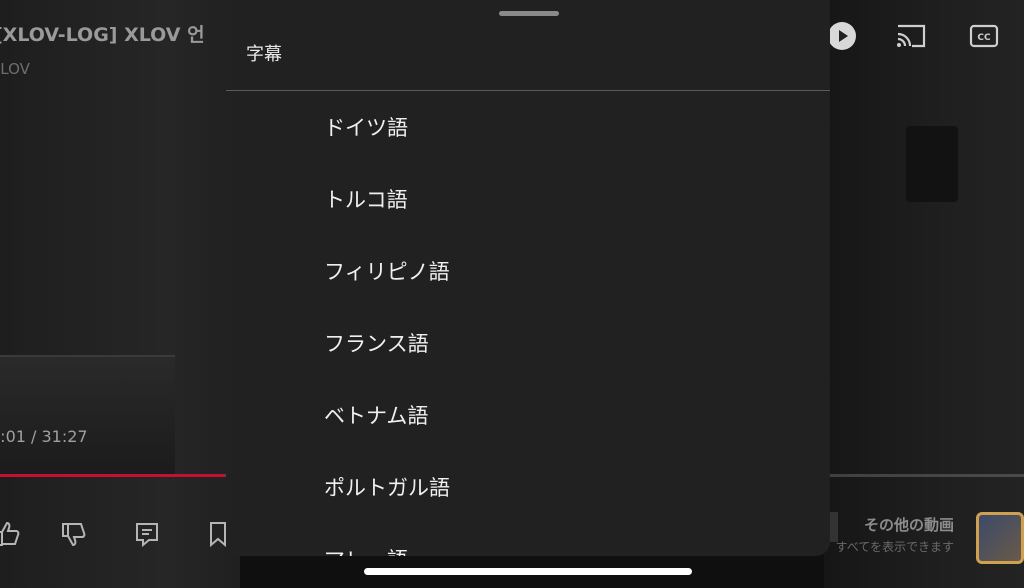 This screenshot has width=1024, height=588. Describe the element at coordinates (11, 534) in the screenshot. I see `like-icon` at that location.